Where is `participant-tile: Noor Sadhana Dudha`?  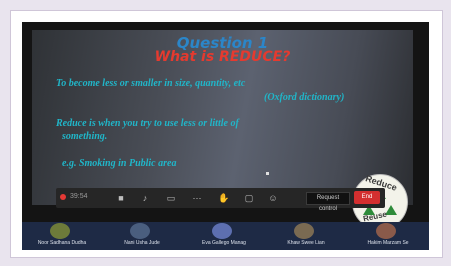 participant-tile: Noor Sadhana Dudha is located at coordinates (62, 236).